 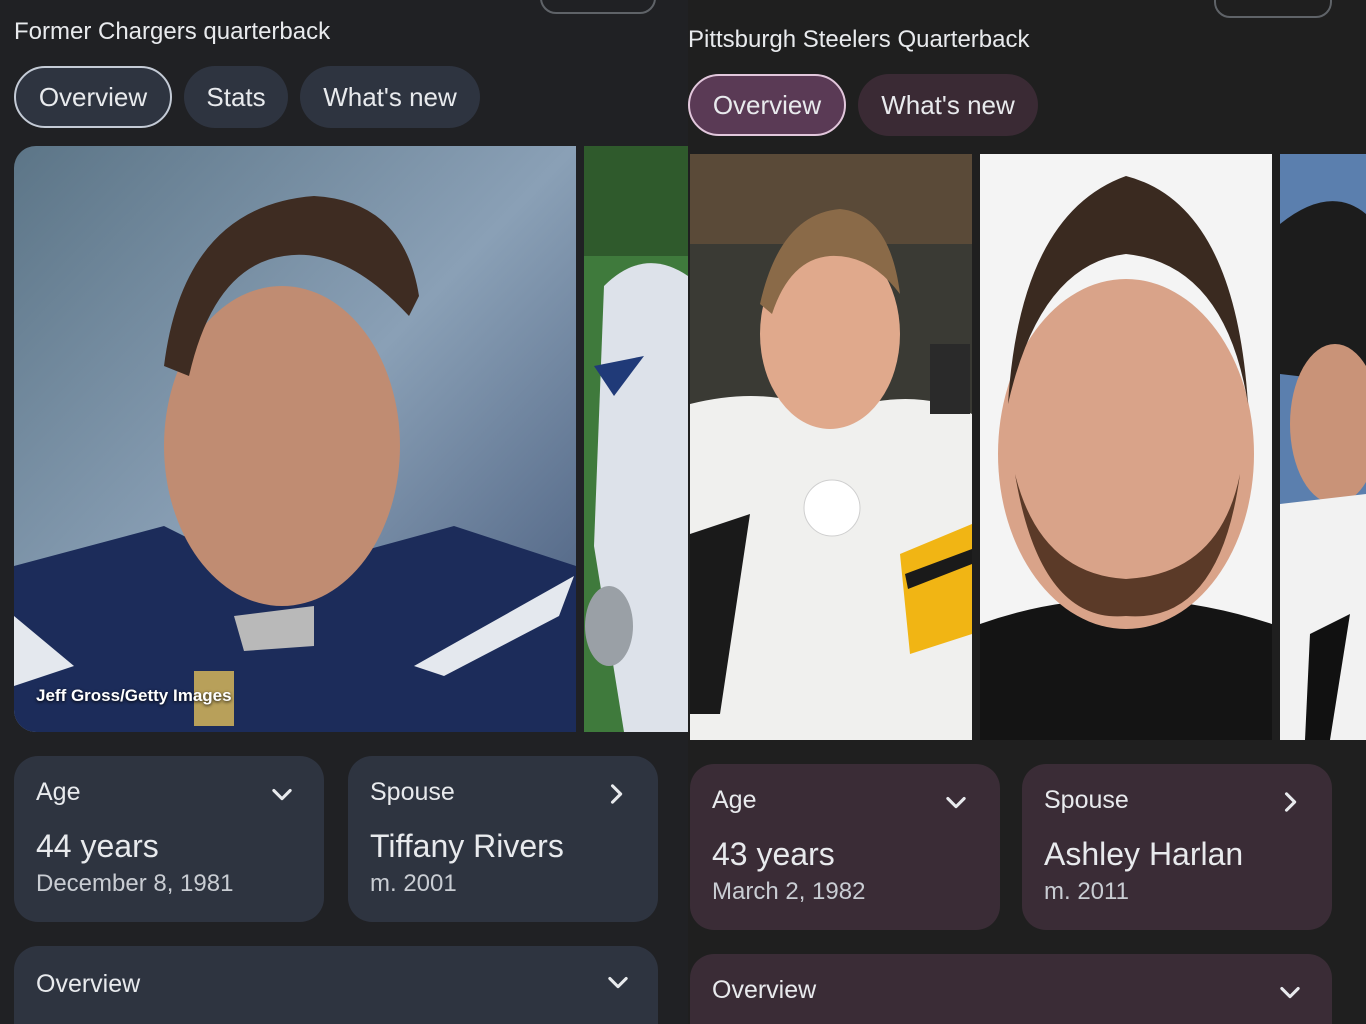 I want to click on main-photo, so click(x=831, y=447).